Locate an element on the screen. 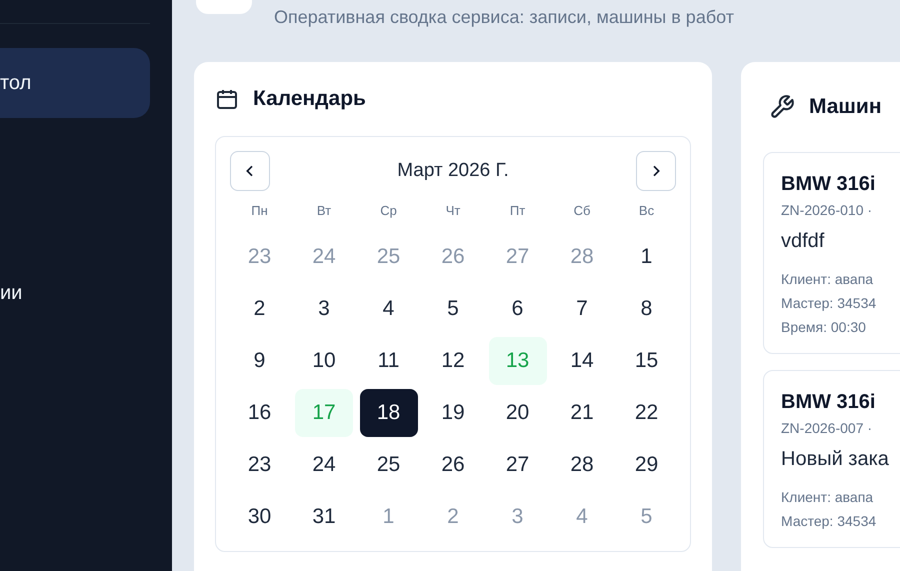 The height and width of the screenshot is (571, 900). calendar-day: 25 is located at coordinates (389, 465).